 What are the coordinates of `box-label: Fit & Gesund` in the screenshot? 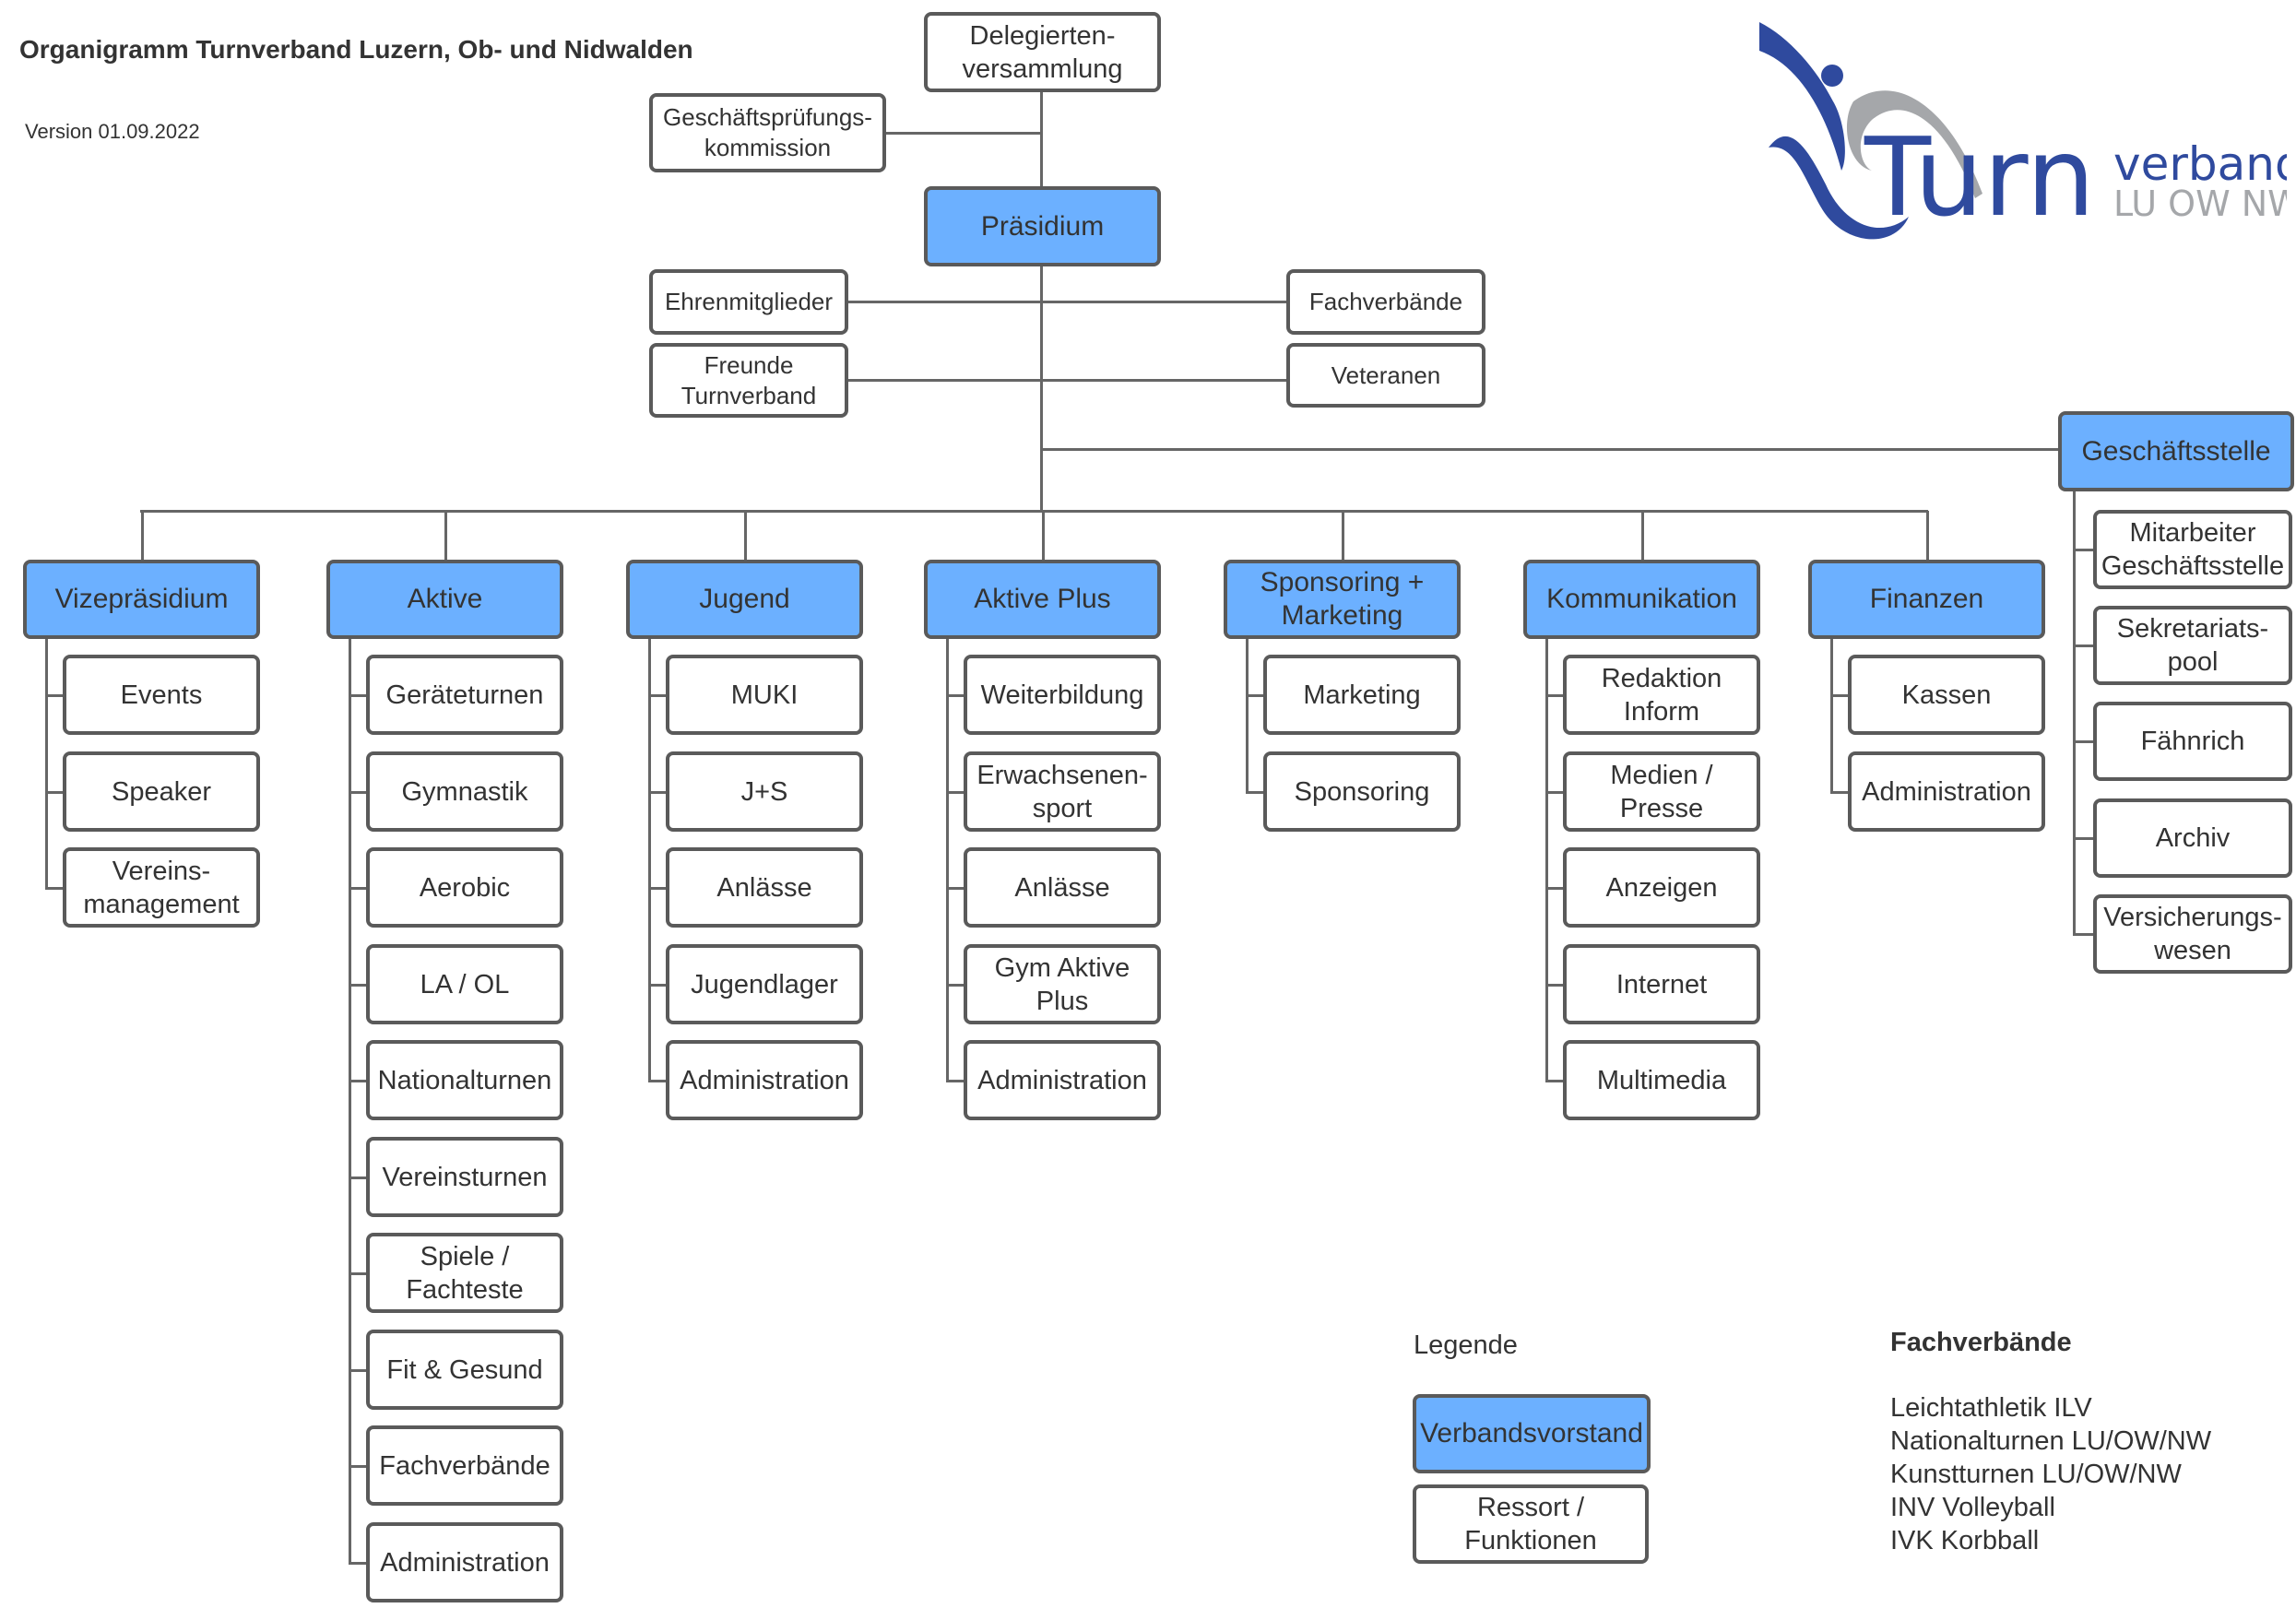 It's located at (464, 1369).